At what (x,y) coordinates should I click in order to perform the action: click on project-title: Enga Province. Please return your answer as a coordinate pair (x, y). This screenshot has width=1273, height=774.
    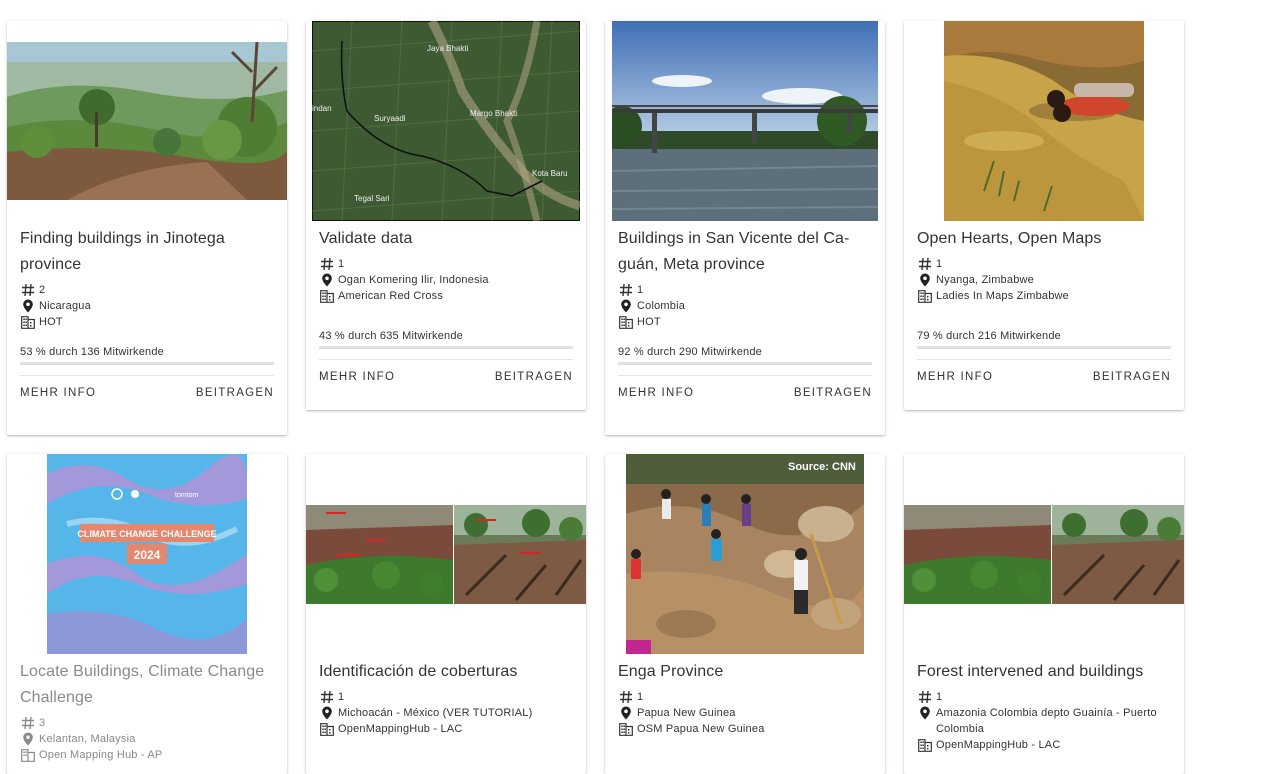
    Looking at the image, I should click on (745, 672).